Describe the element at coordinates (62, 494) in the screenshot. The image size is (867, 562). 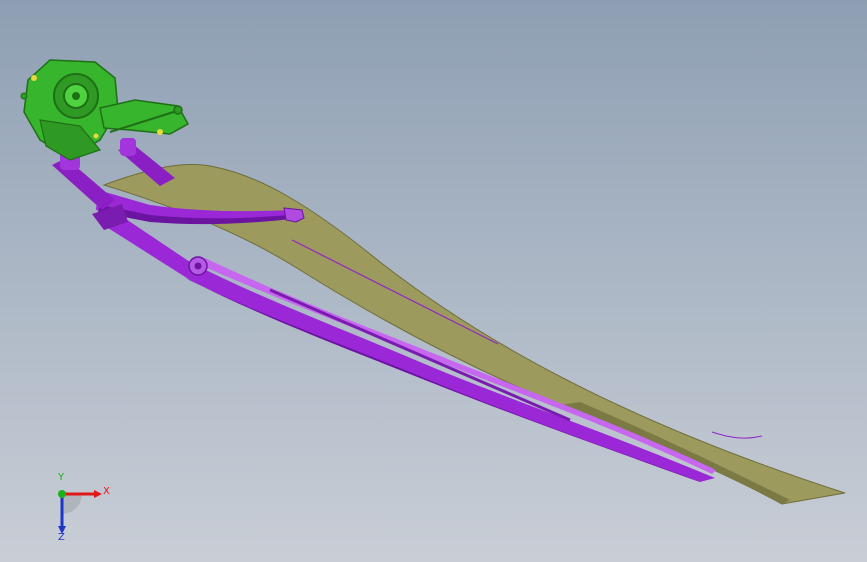
I see `y-axis-dot` at that location.